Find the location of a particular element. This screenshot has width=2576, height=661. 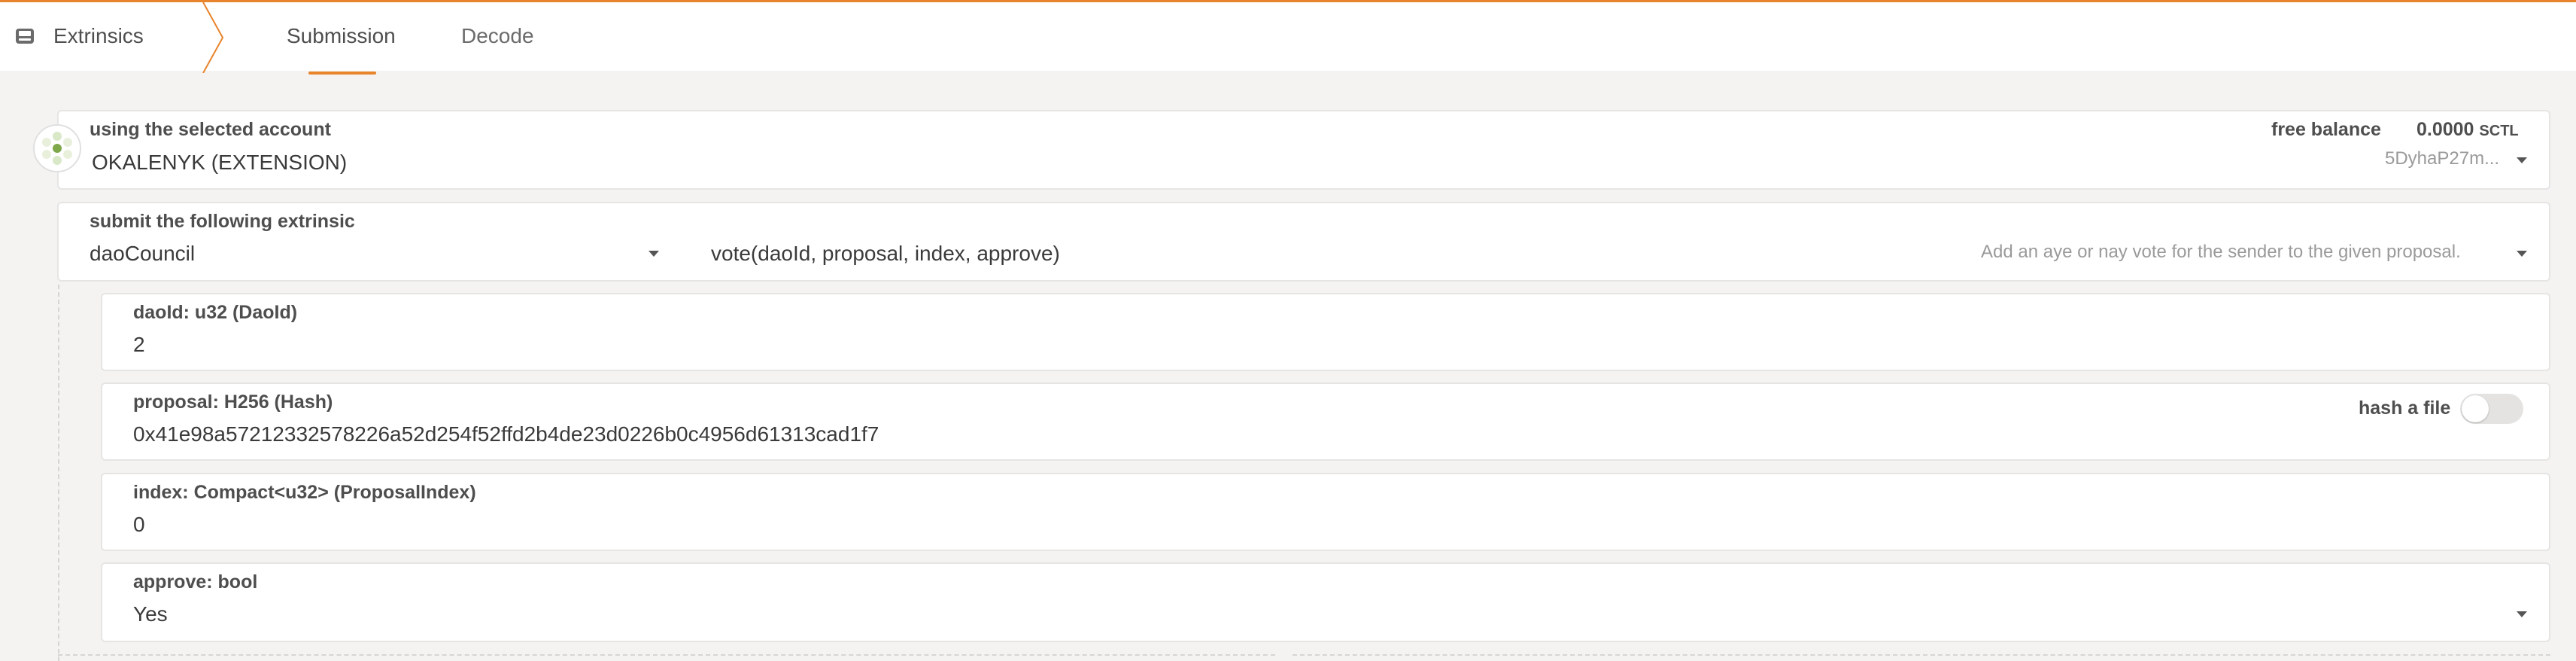

param-proposal is located at coordinates (1326, 421).